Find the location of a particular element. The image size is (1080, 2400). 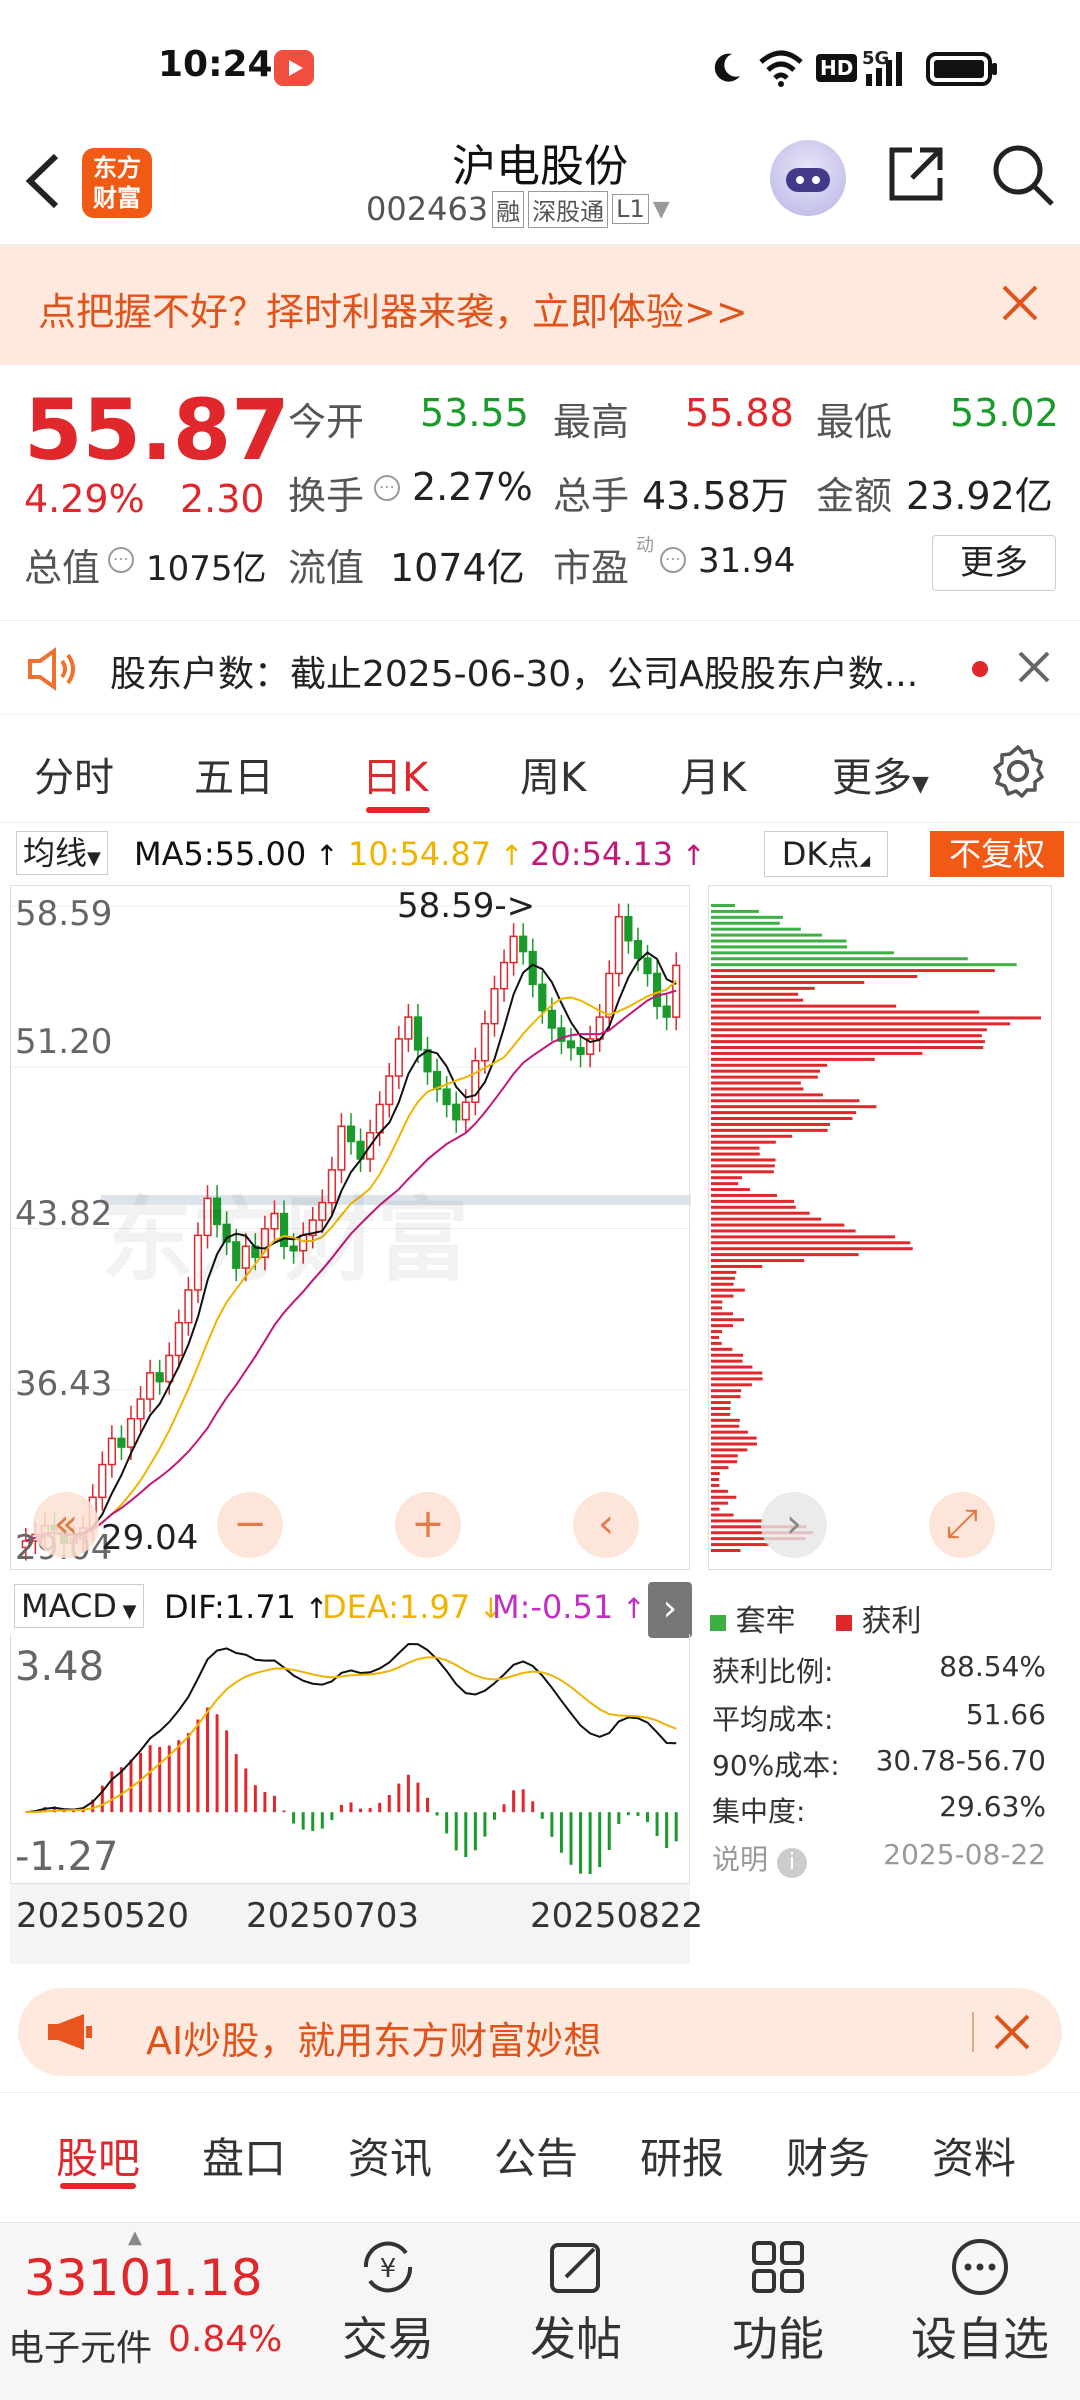

tab-monthly-k: 月K is located at coordinates (713, 774).